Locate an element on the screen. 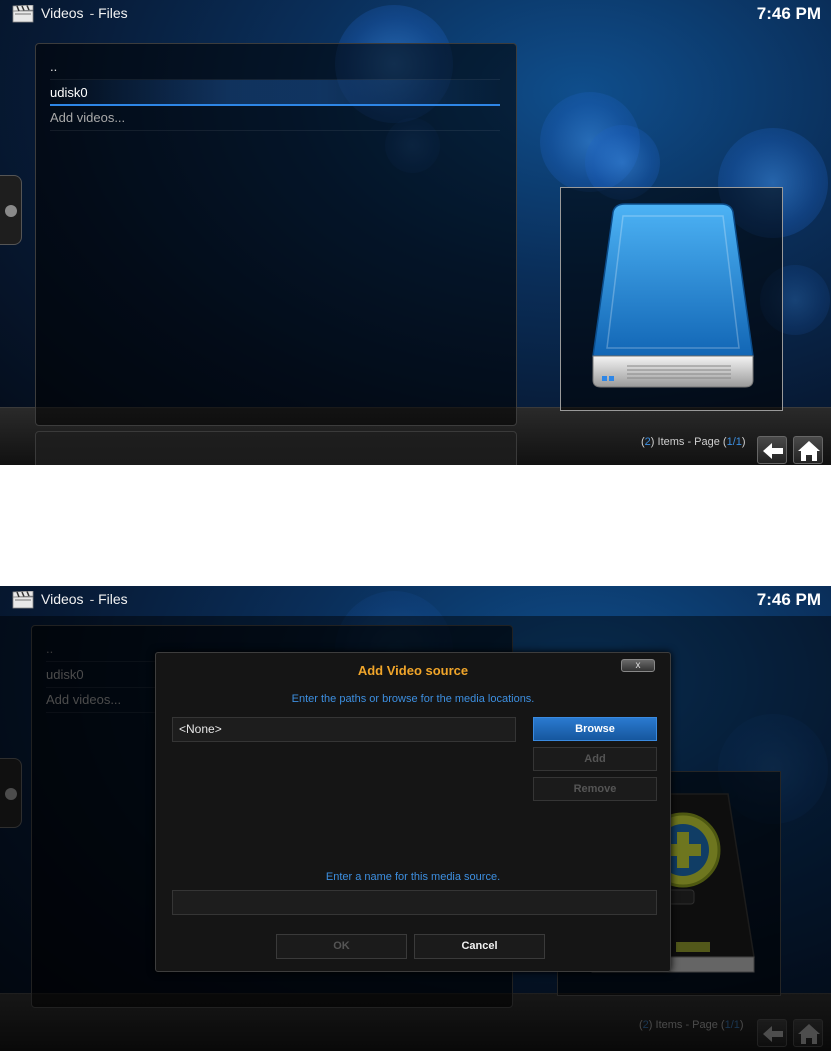 This screenshot has width=831, height=1051. remove-button: Remove is located at coordinates (595, 789).